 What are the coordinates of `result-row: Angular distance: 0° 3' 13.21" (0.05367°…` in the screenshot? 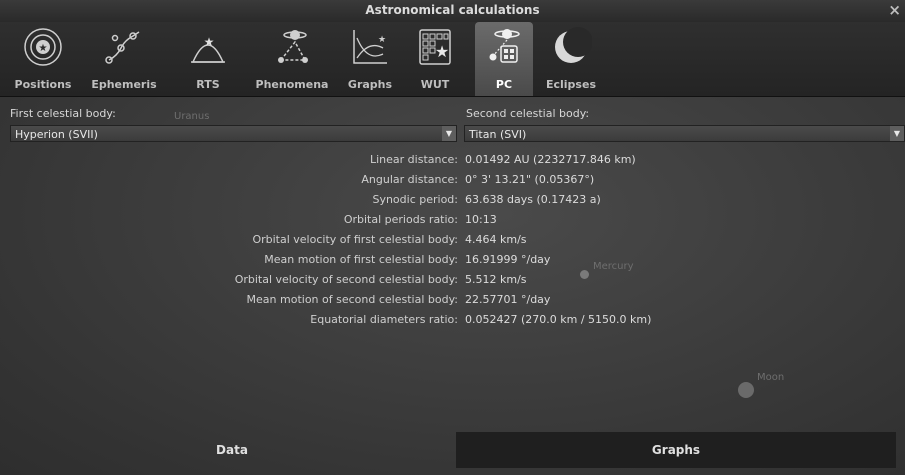 It's located at (452, 182).